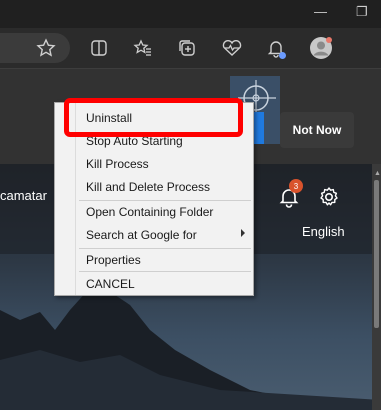 This screenshot has width=381, height=410. Describe the element at coordinates (329, 197) in the screenshot. I see `settings-gear-icon` at that location.